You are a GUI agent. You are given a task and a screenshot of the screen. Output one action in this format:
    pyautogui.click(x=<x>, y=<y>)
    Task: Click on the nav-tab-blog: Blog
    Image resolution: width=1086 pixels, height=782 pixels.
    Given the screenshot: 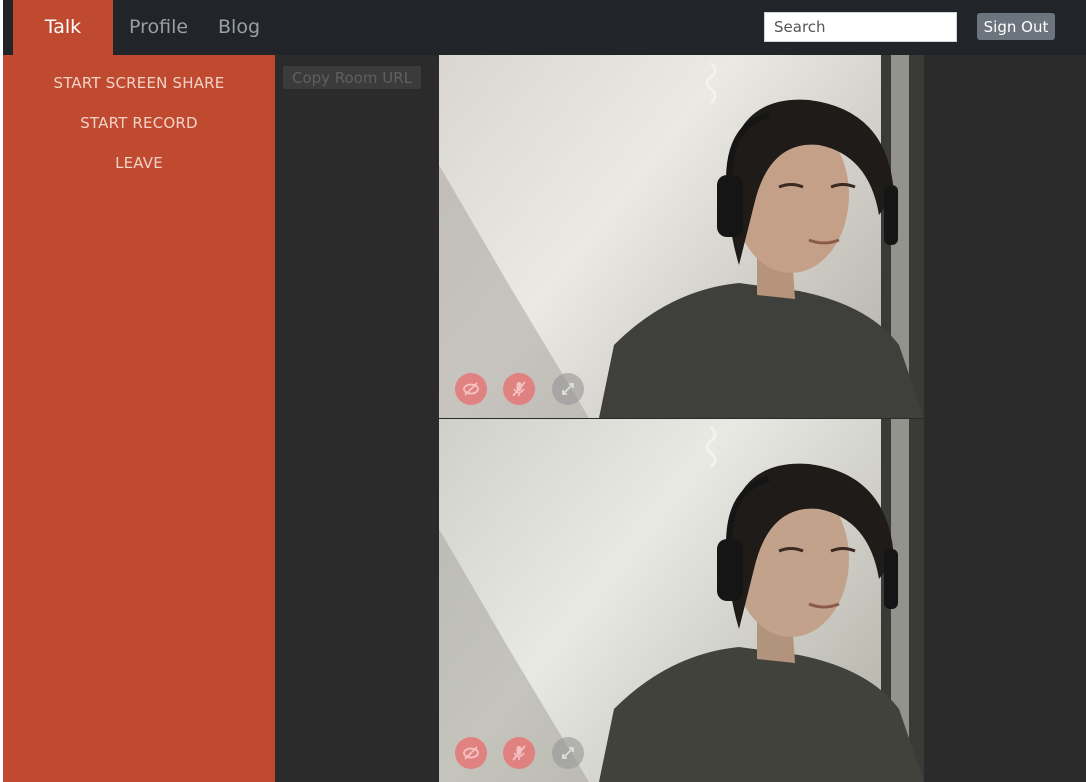 What is the action you would take?
    pyautogui.click(x=239, y=27)
    